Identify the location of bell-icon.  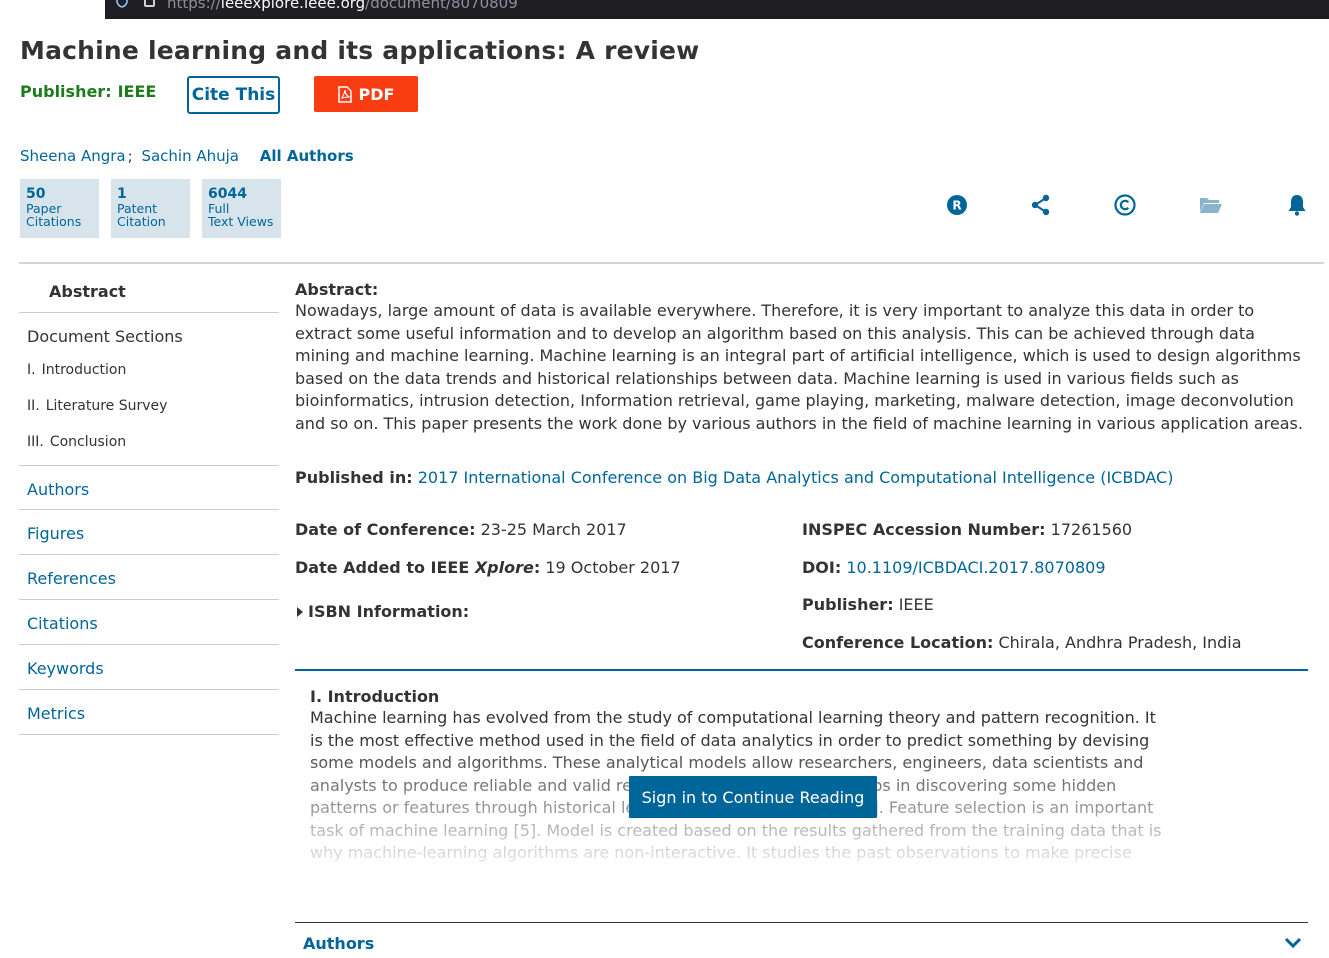
(1297, 205).